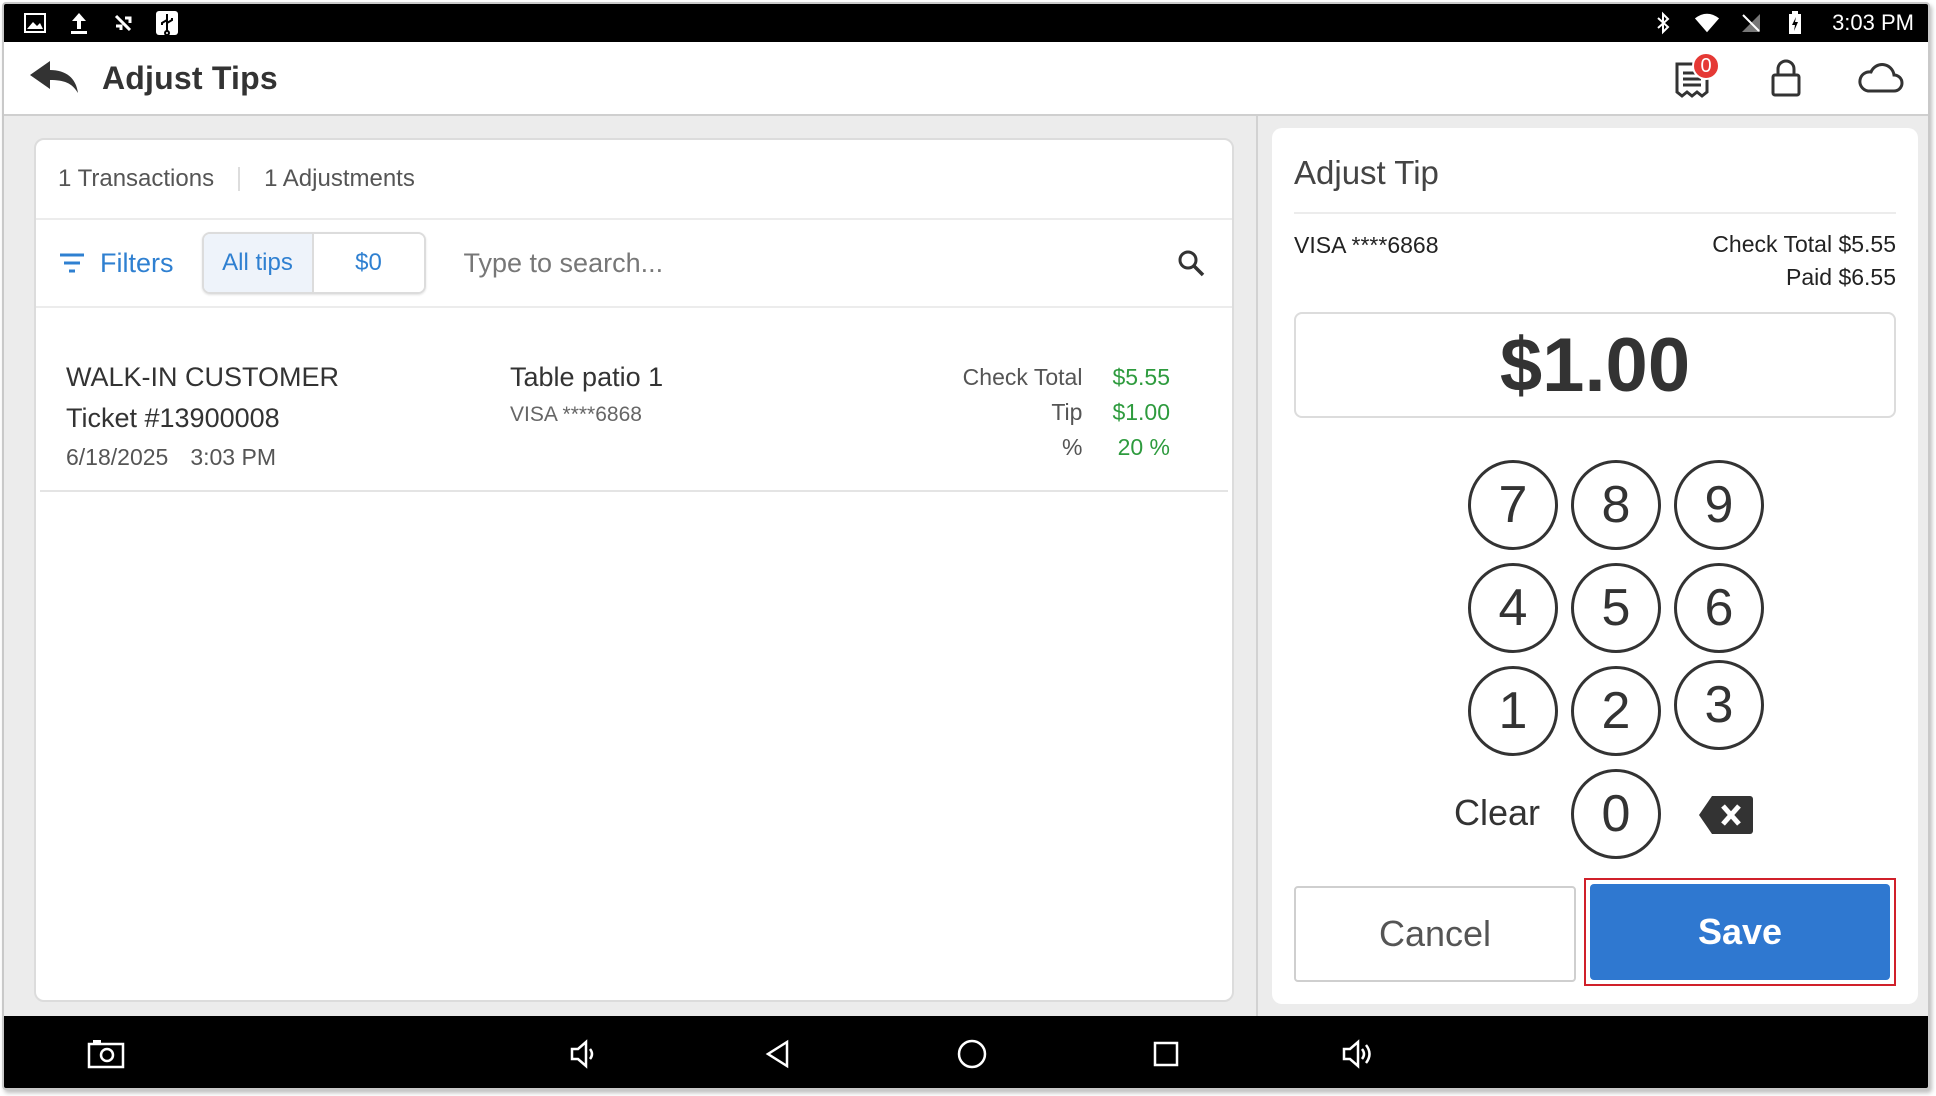 The height and width of the screenshot is (1096, 1936). I want to click on volume-up-button, so click(1358, 1054).